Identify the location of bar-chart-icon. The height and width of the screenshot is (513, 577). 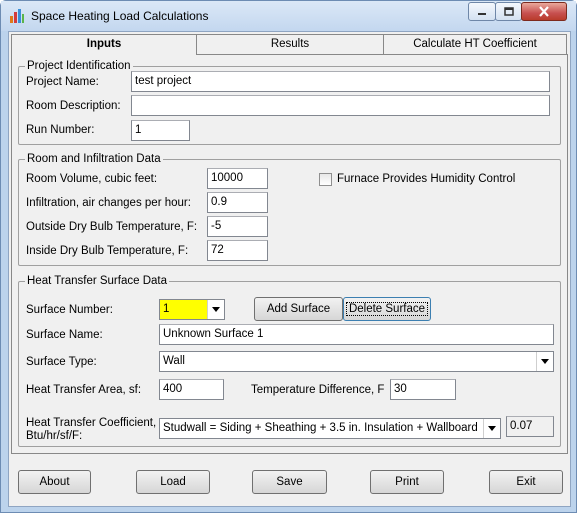
(17, 16).